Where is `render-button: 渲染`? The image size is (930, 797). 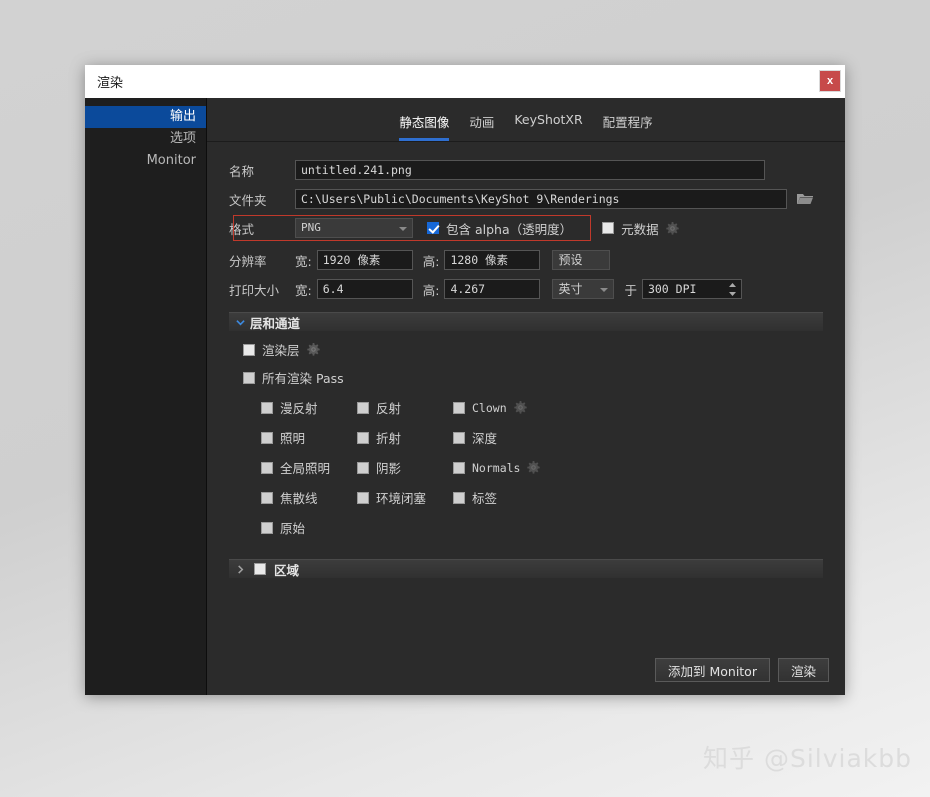
render-button: 渲染 is located at coordinates (803, 670).